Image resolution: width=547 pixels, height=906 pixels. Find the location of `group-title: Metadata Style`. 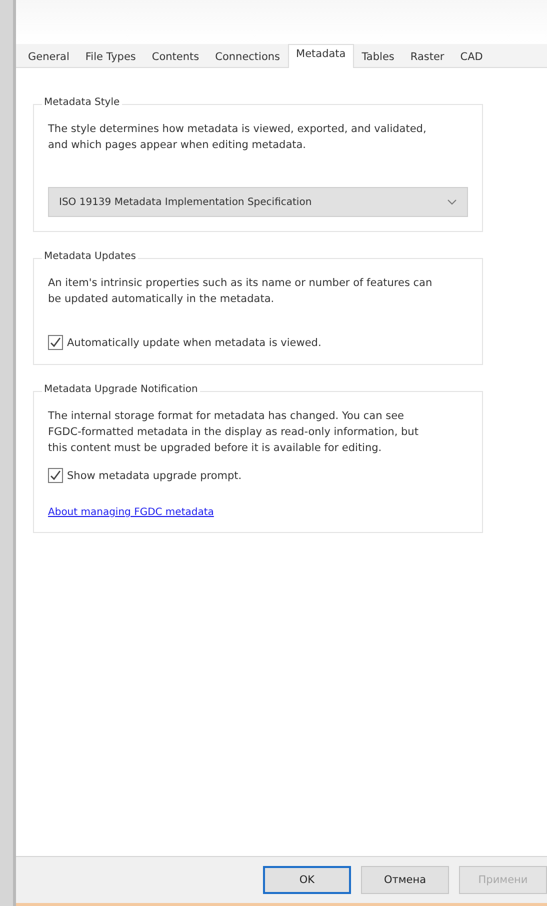

group-title: Metadata Style is located at coordinates (82, 102).